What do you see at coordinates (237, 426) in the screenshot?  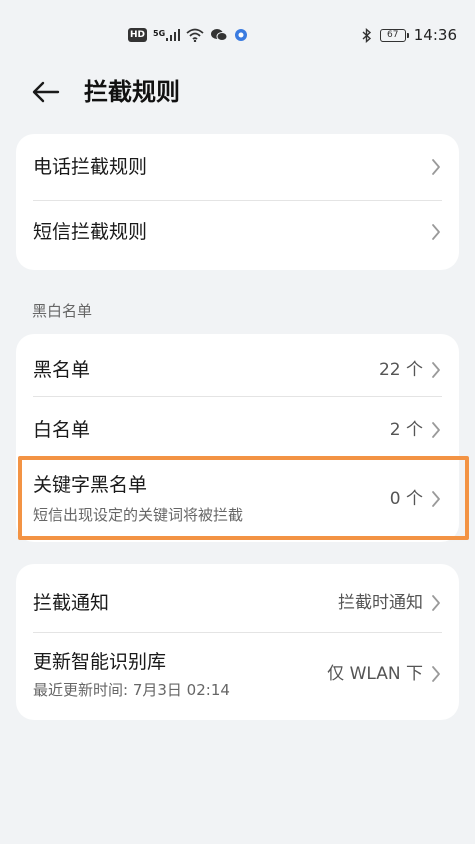 I see `whitelist-item: 白名单 2 个` at bounding box center [237, 426].